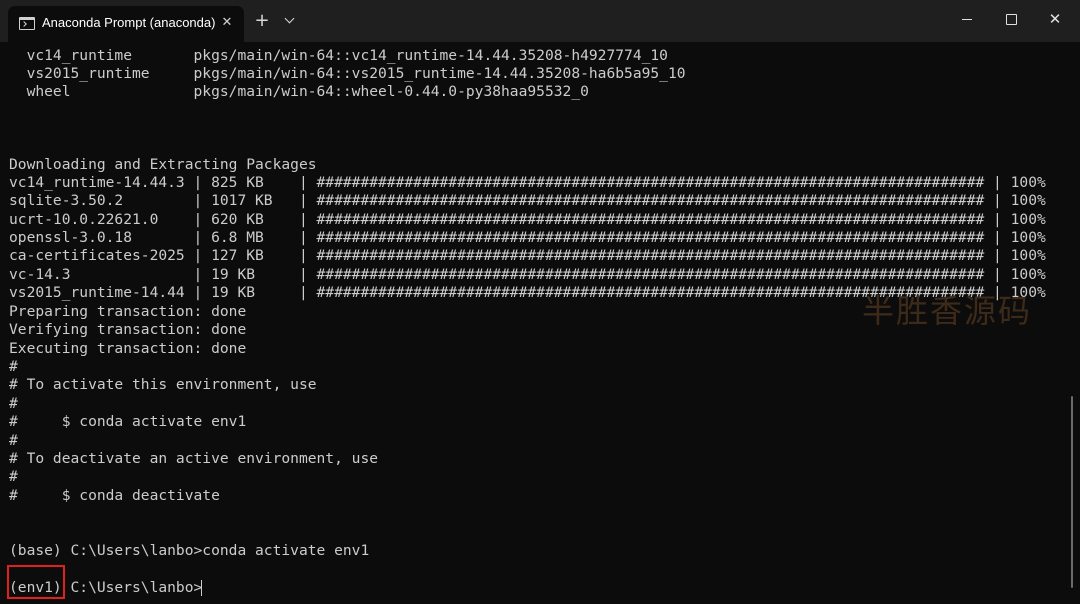  I want to click on minimize-button, so click(967, 19).